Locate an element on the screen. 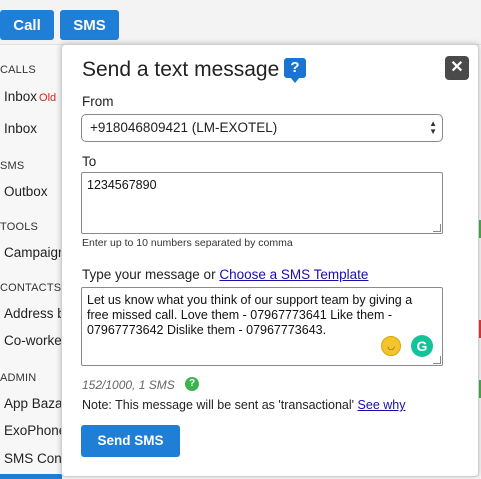 The image size is (481, 479). sidebar-item-exophone: ExoPhone is located at coordinates (35, 430).